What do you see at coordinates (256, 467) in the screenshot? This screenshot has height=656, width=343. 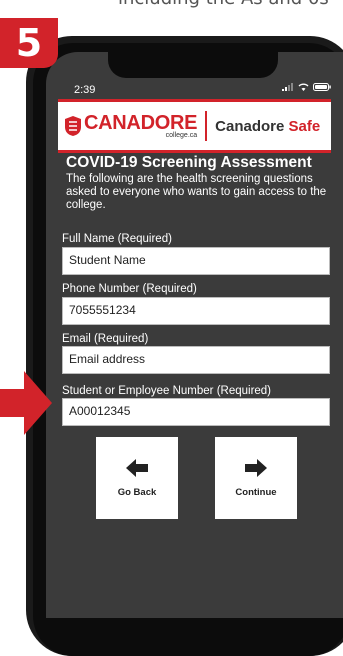 I see `arrow-right-icon` at bounding box center [256, 467].